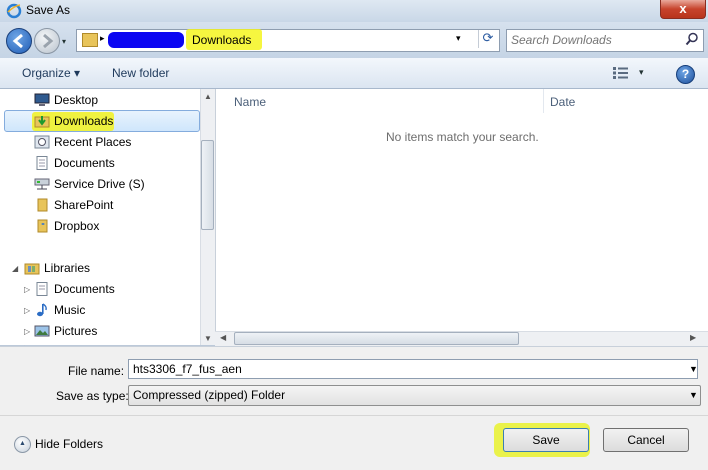 The image size is (708, 470). What do you see at coordinates (42, 331) in the screenshot?
I see `pictures-icon` at bounding box center [42, 331].